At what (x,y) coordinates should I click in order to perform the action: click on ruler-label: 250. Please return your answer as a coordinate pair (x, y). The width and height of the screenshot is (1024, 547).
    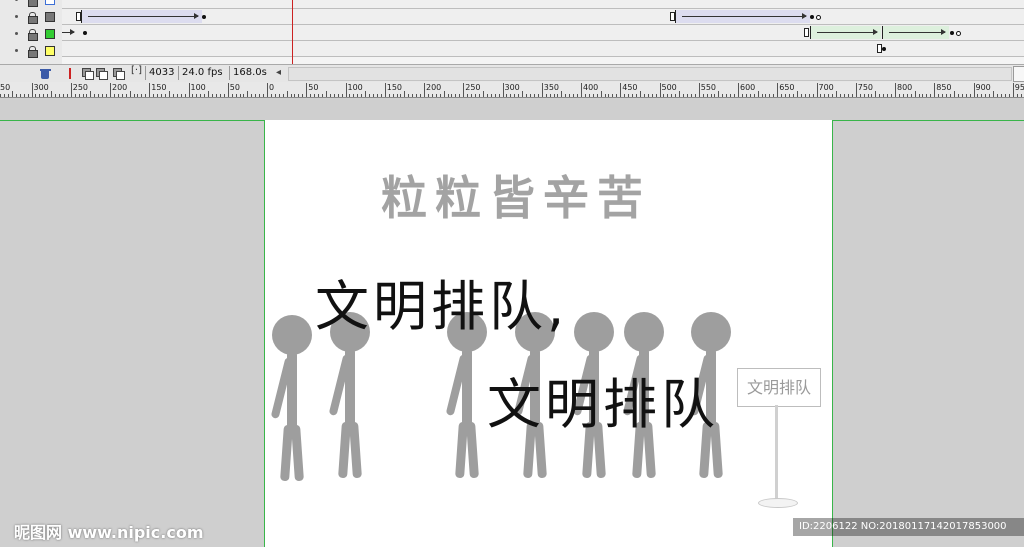
    Looking at the image, I should click on (80, 87).